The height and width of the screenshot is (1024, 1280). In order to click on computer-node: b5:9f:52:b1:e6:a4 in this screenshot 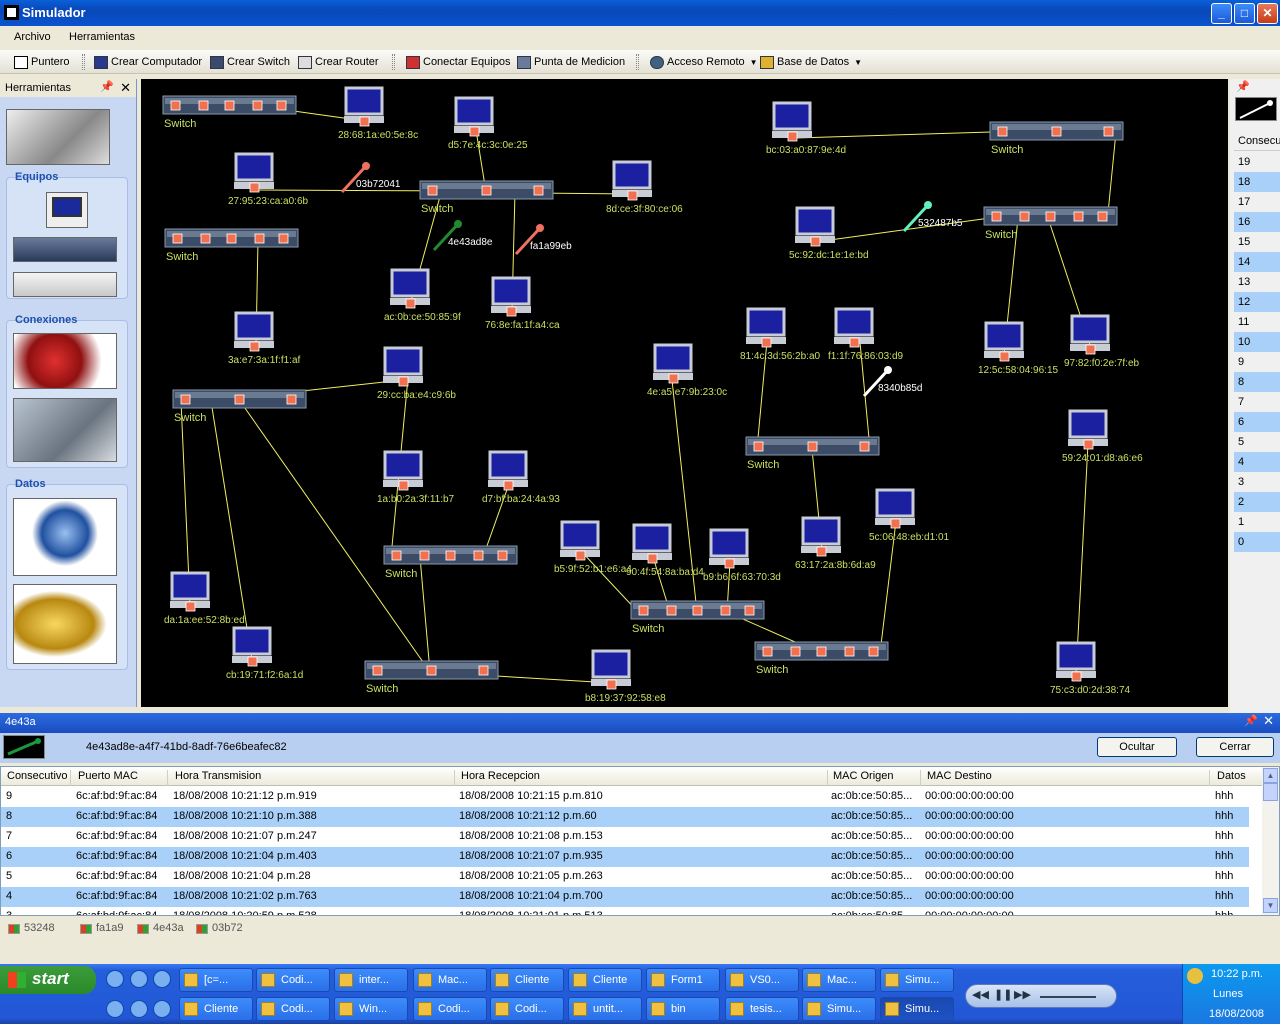, I will do `click(593, 547)`.